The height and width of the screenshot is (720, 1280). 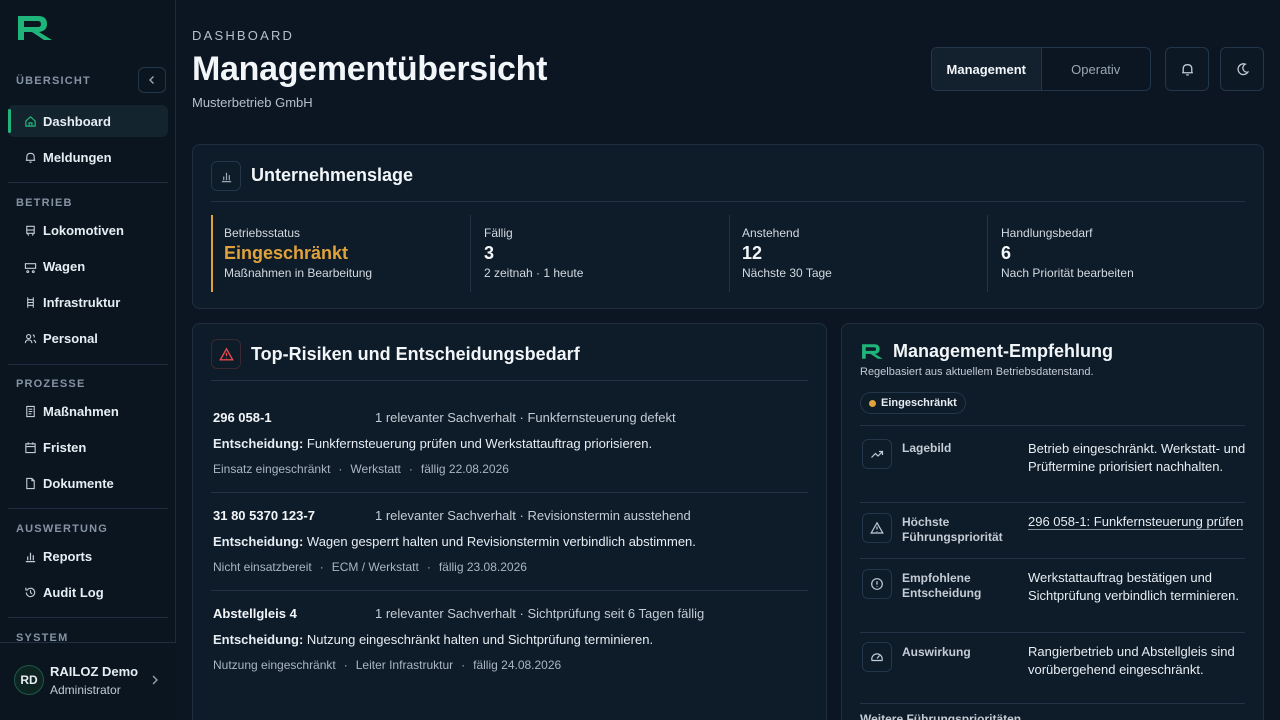 I want to click on status-badge: Eingeschränkt, so click(x=913, y=403).